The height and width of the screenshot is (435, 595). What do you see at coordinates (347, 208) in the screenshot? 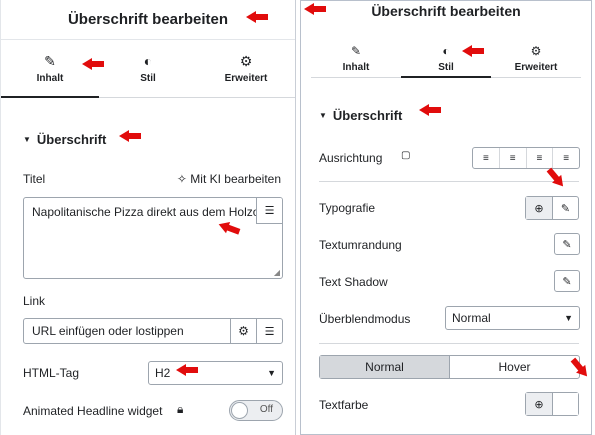
I see `typography-label: Typografie` at bounding box center [347, 208].